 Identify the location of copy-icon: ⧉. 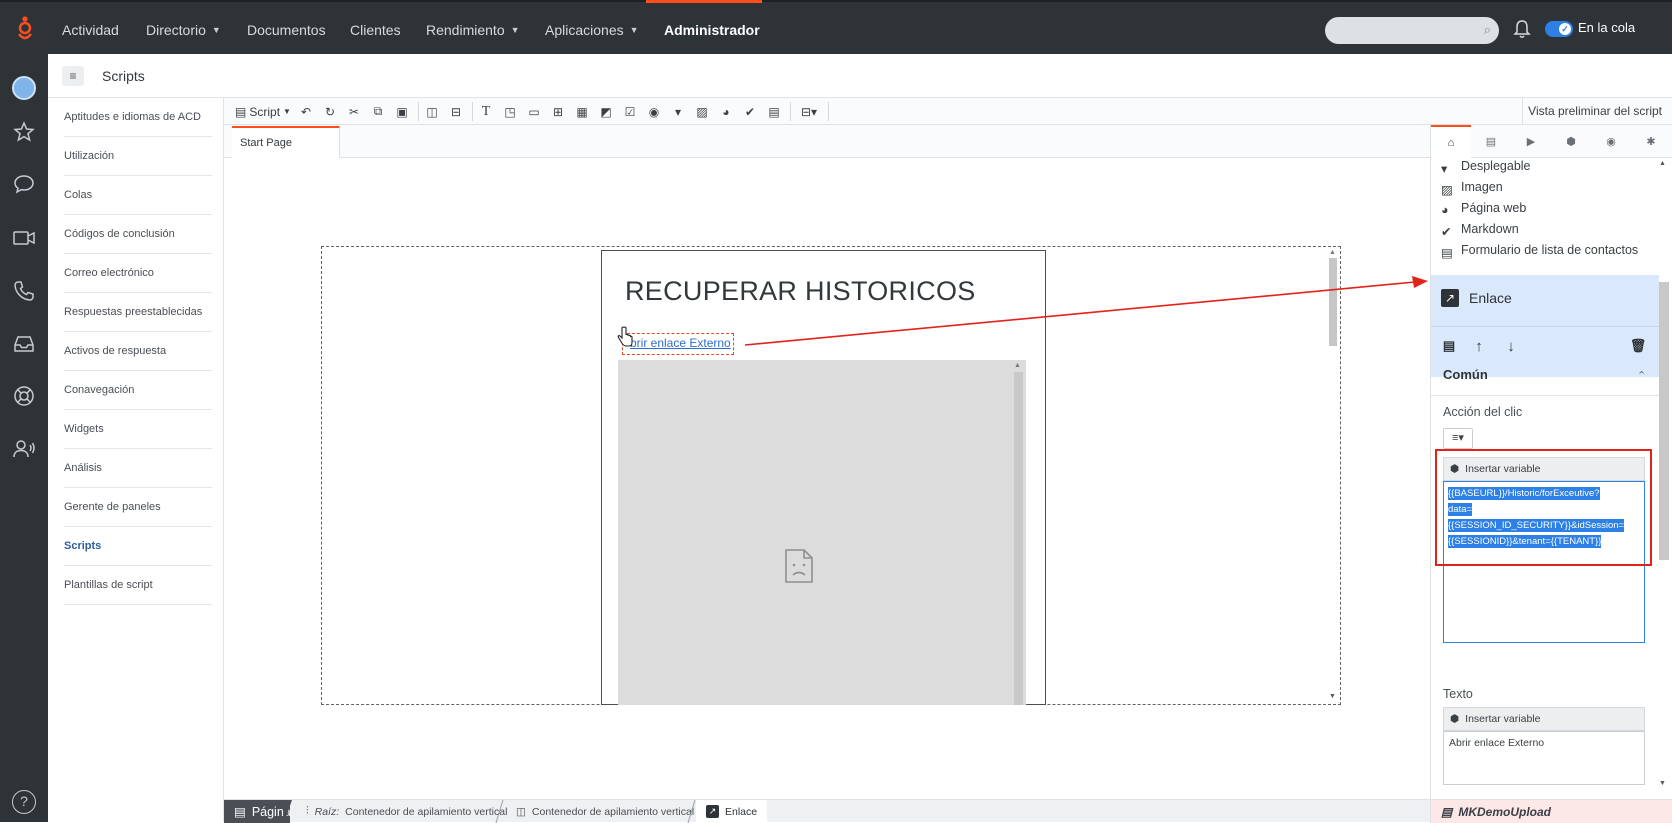
(378, 111).